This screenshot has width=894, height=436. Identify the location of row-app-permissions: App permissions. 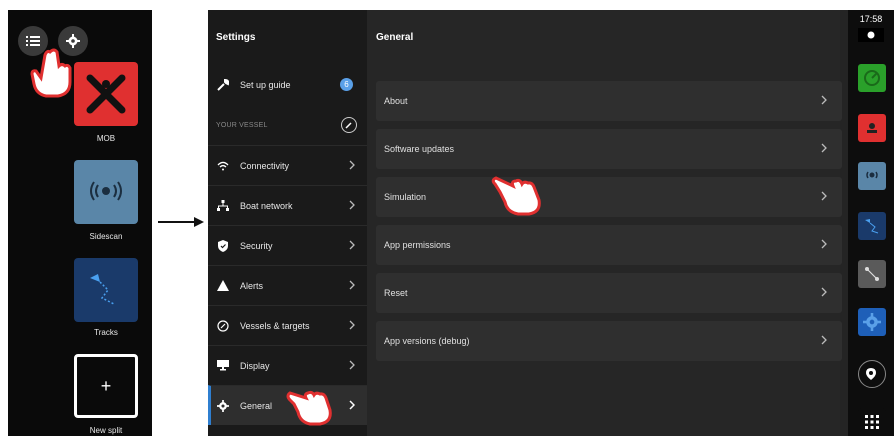
(609, 245).